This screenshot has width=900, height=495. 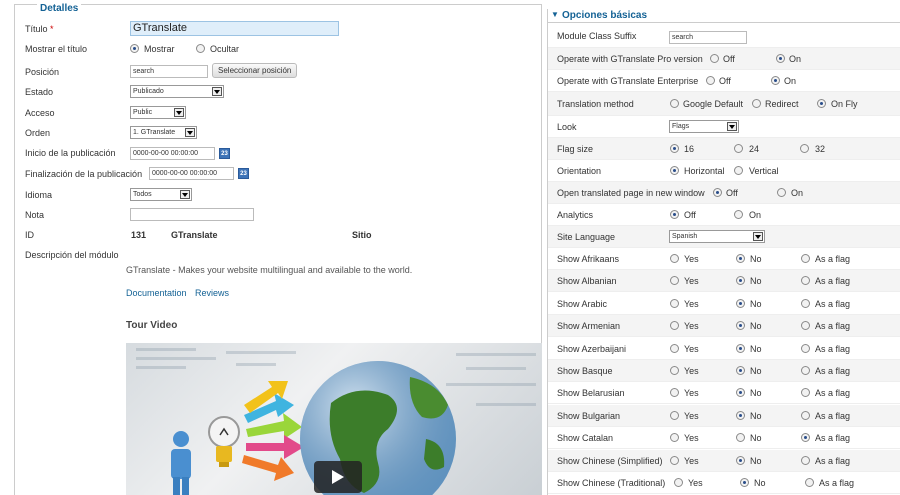 What do you see at coordinates (780, 58) in the screenshot?
I see `pro-version-on-radio` at bounding box center [780, 58].